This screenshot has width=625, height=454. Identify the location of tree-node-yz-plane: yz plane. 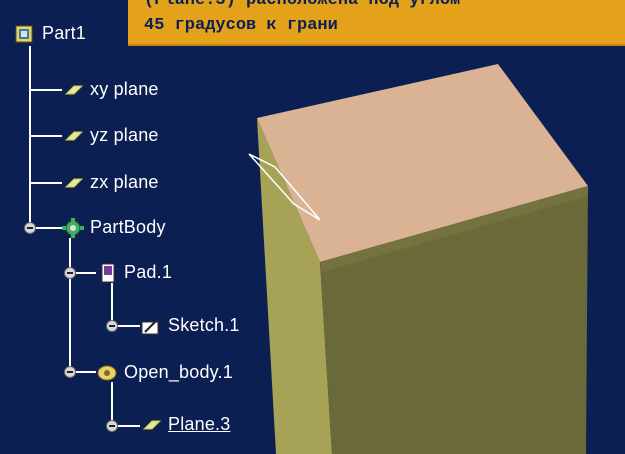
(110, 135).